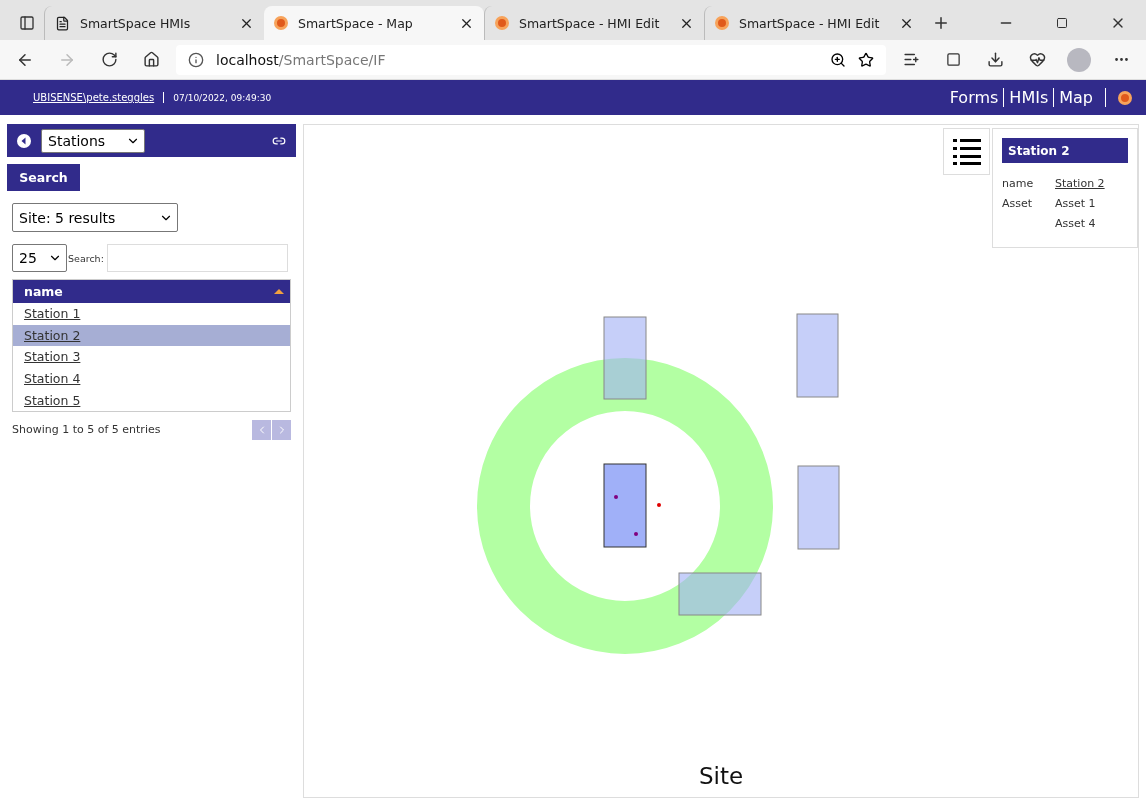 This screenshot has height=810, width=1146. Describe the element at coordinates (43, 177) in the screenshot. I see `search-button: Search` at that location.